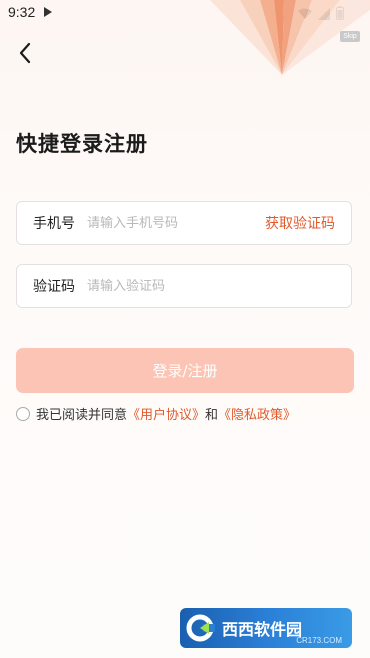  Describe the element at coordinates (262, 629) in the screenshot. I see `watermark-name: 西西软件园` at that location.